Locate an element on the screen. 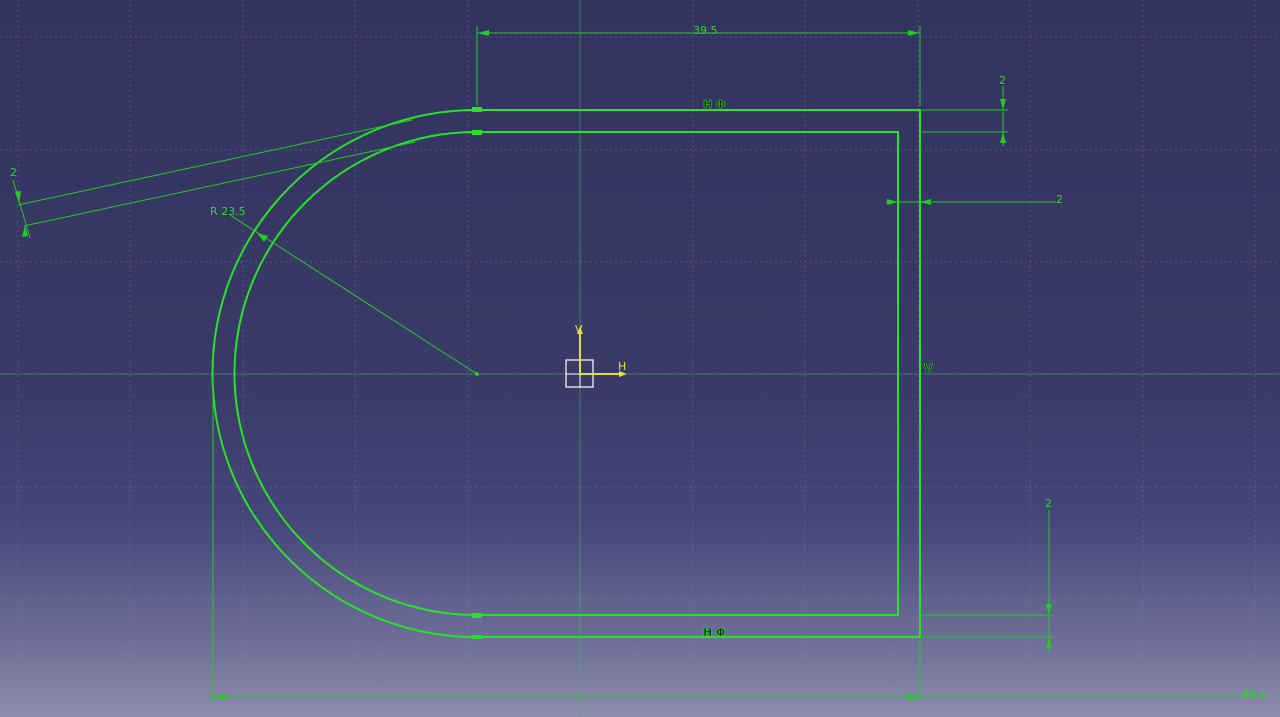  h-axis-label: H is located at coordinates (622, 366).